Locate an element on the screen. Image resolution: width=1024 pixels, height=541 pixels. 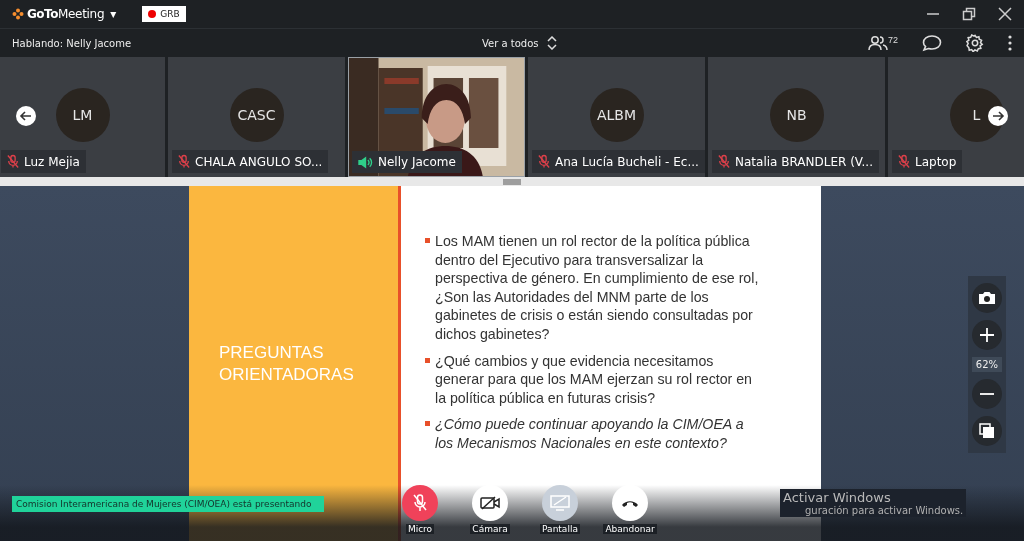
copy-icon is located at coordinates (986, 431).